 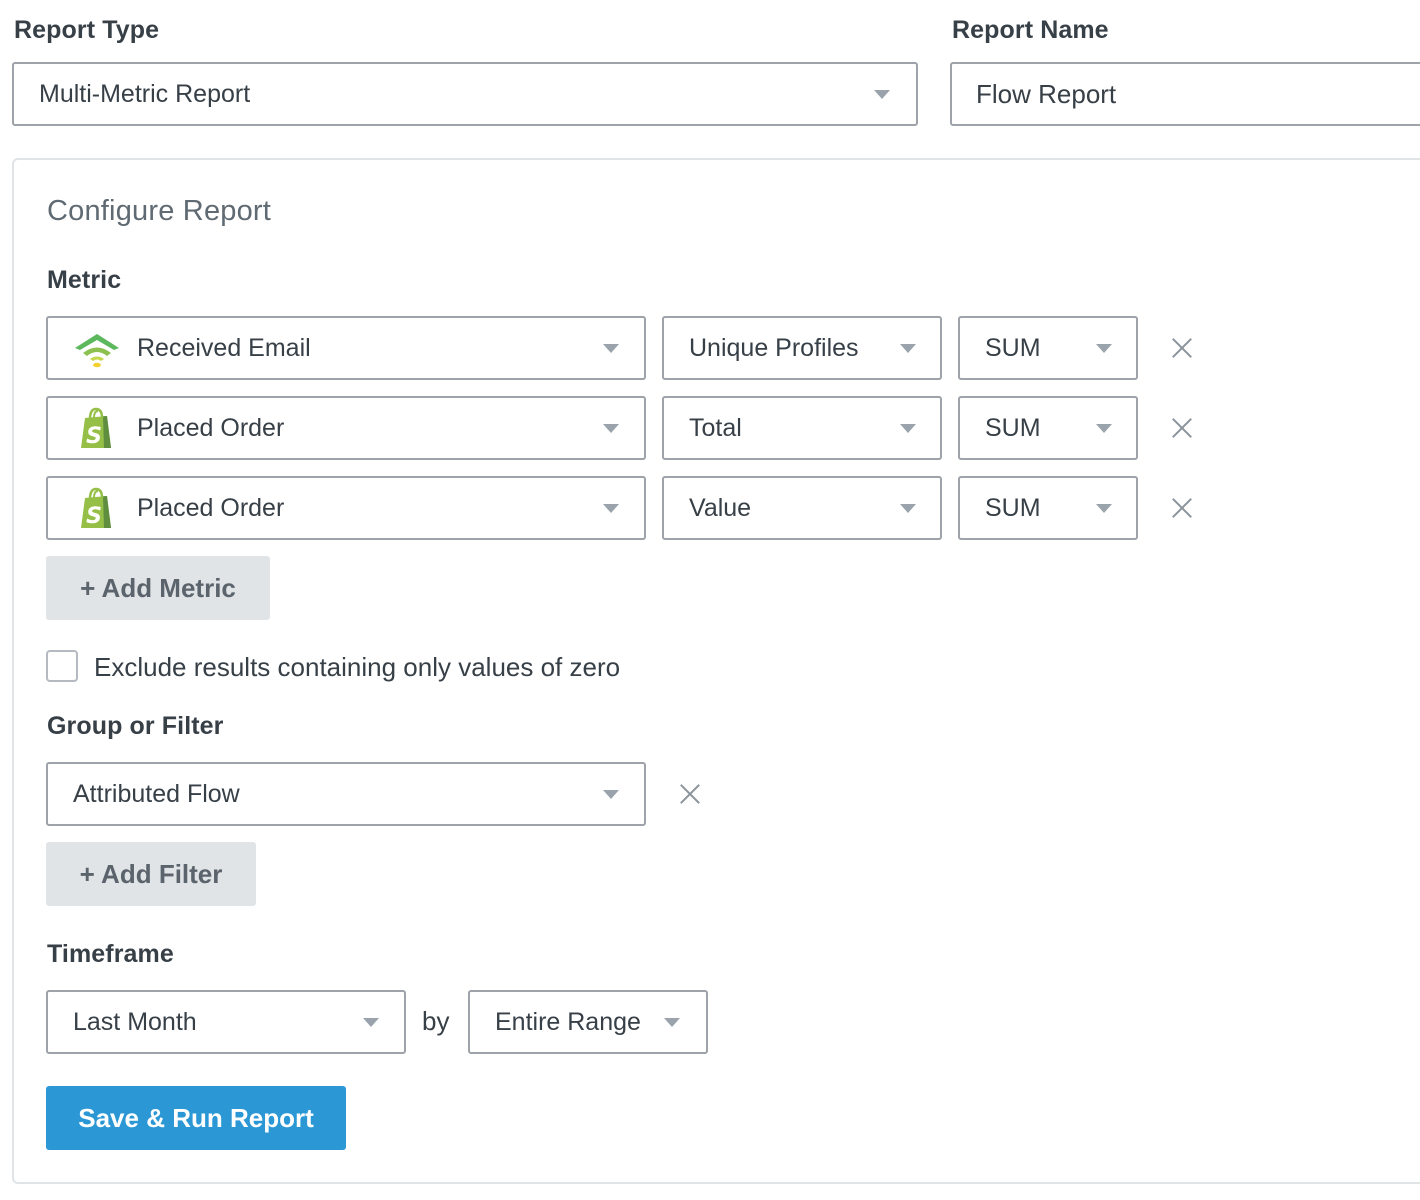 I want to click on metric-measure-select: Total, so click(x=802, y=428).